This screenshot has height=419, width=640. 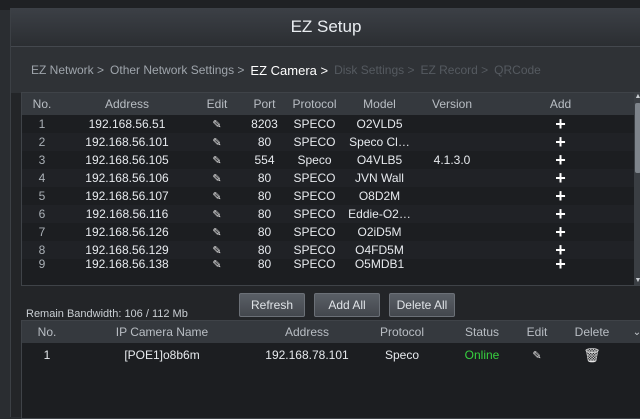 I want to click on crumb-qrcode: QRCode, so click(x=517, y=70).